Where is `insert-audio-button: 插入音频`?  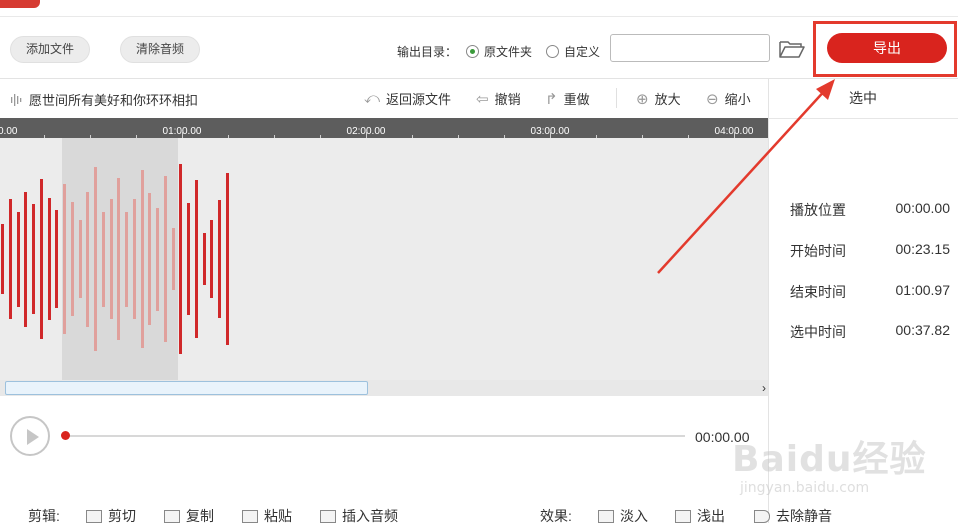 insert-audio-button: 插入音频 is located at coordinates (359, 514).